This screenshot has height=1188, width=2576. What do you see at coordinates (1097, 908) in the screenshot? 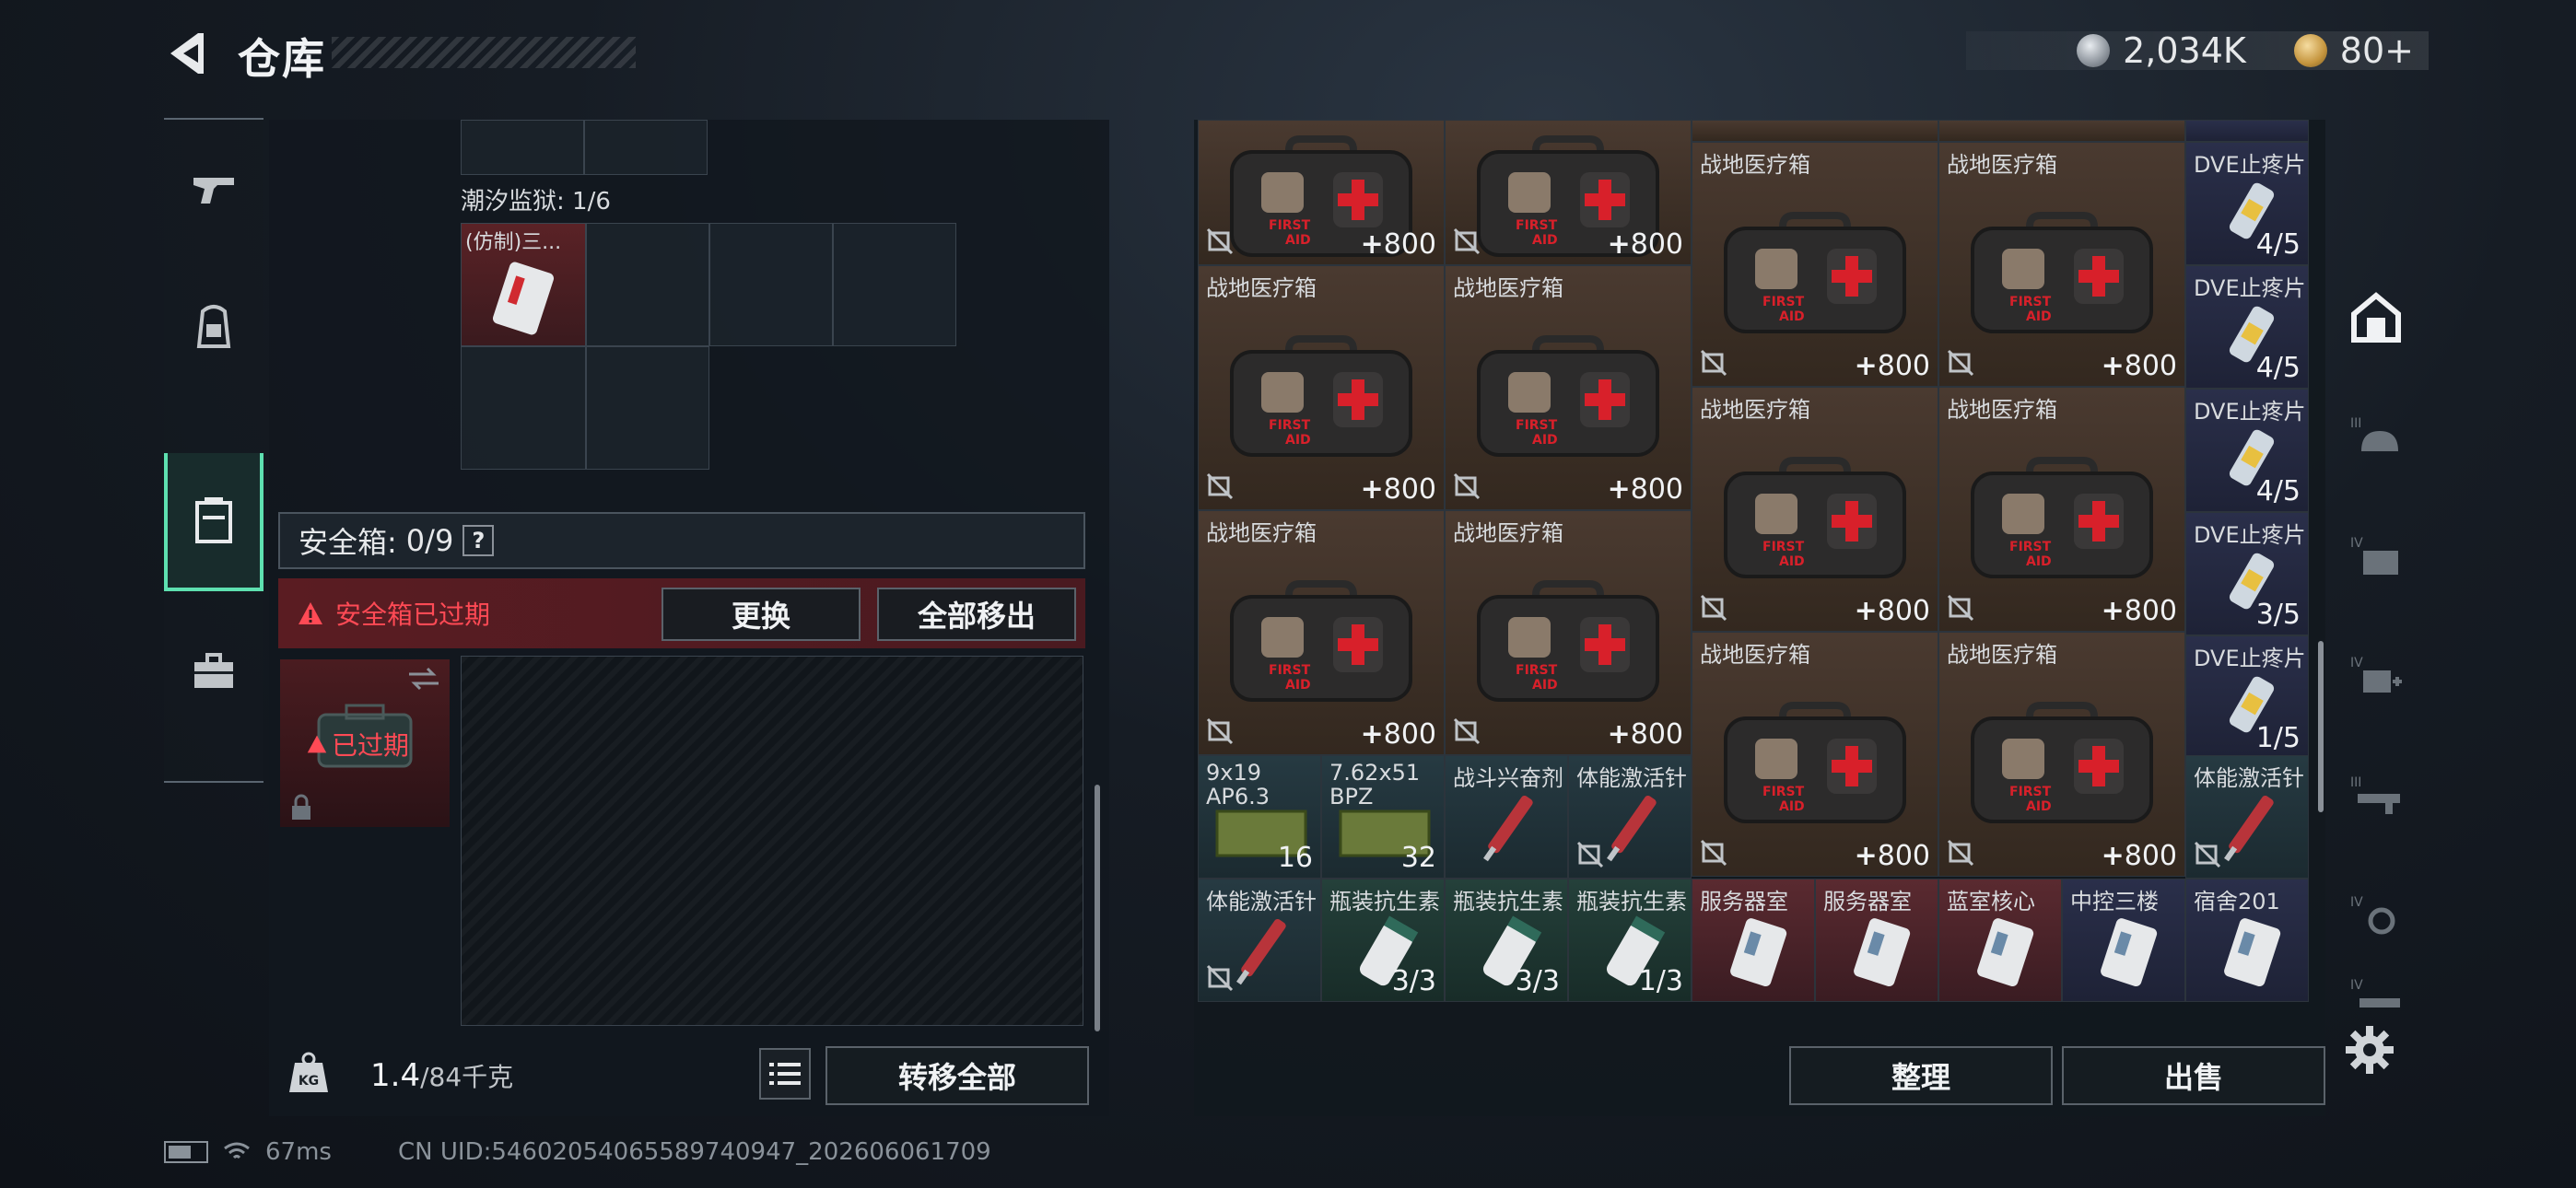
I see `left-scrollbar` at bounding box center [1097, 908].